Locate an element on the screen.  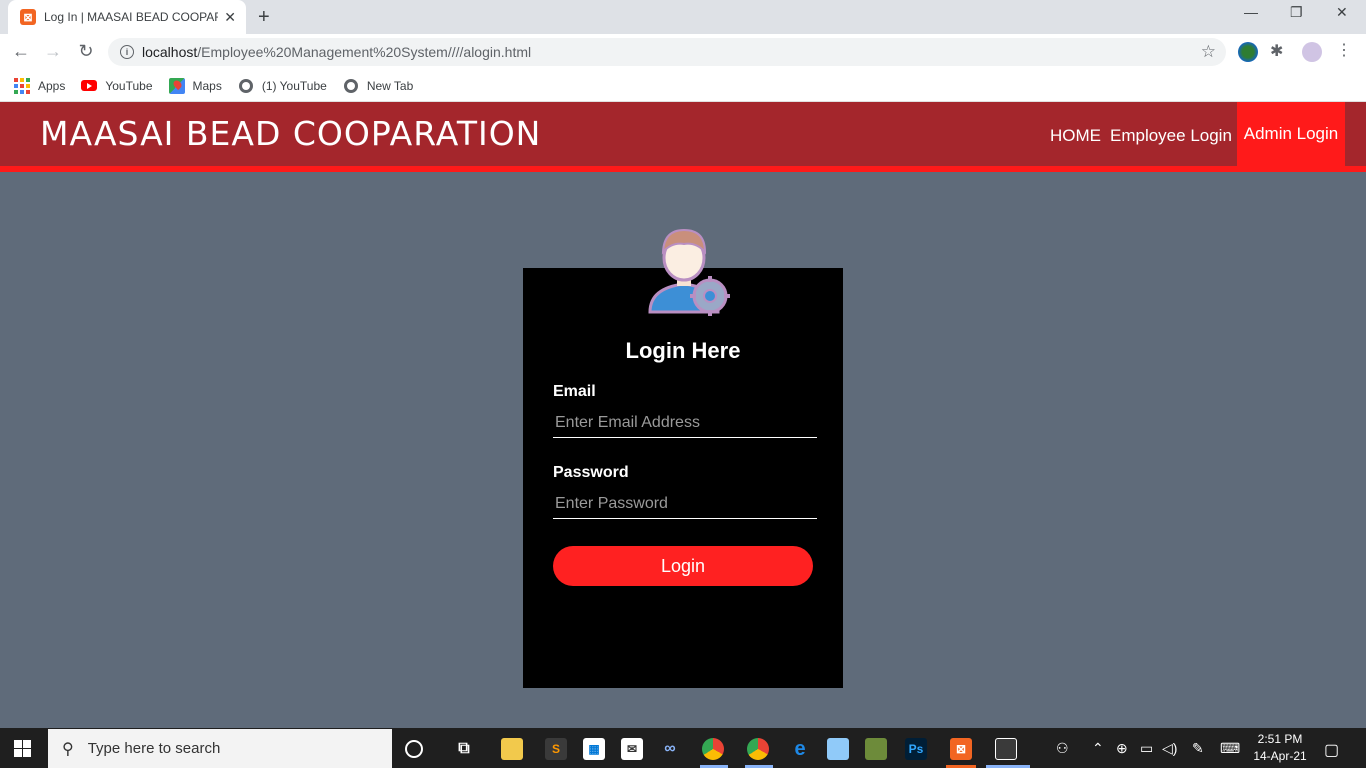
password-label: Password is located at coordinates (591, 472).